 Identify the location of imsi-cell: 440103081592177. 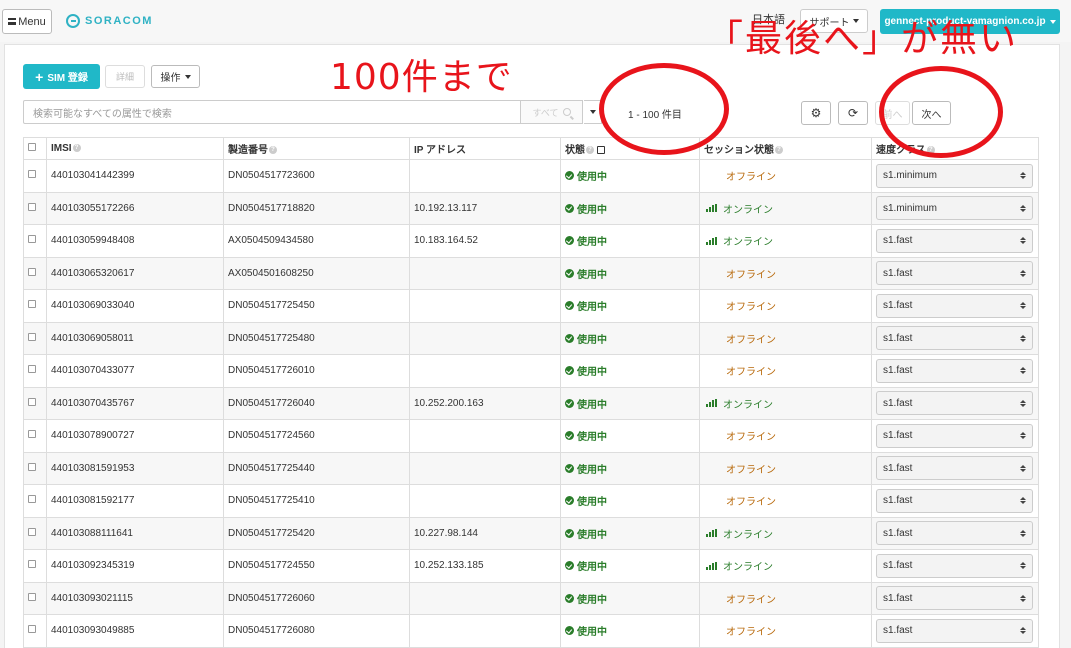
(135, 501).